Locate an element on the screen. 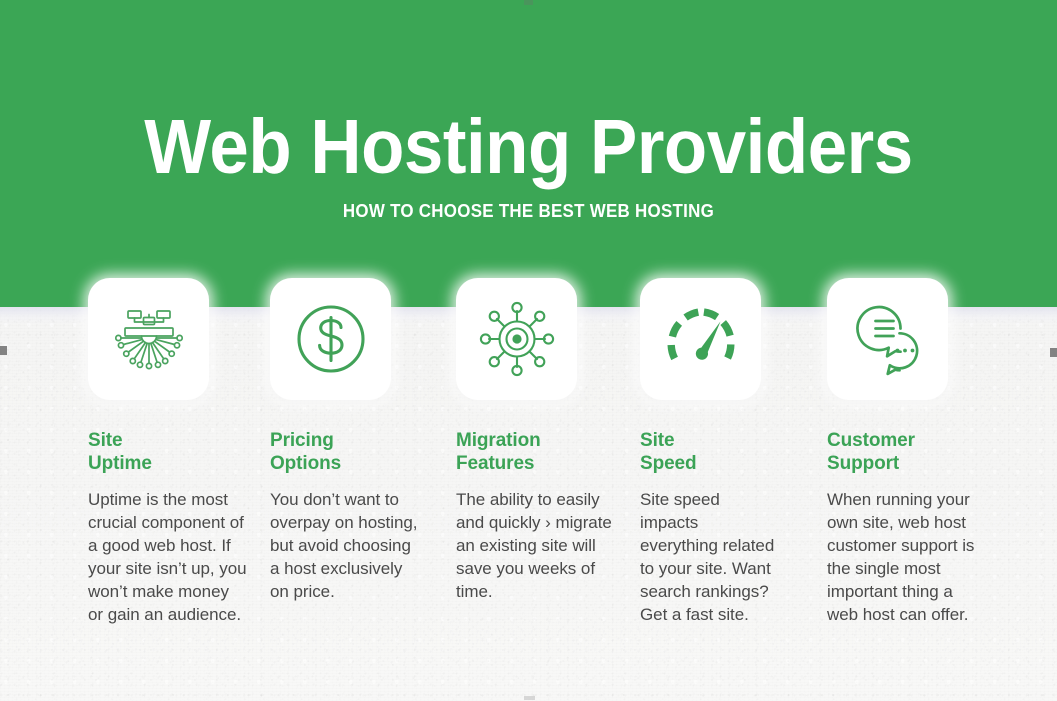  column-heading: Pricing Options is located at coordinates (306, 452).